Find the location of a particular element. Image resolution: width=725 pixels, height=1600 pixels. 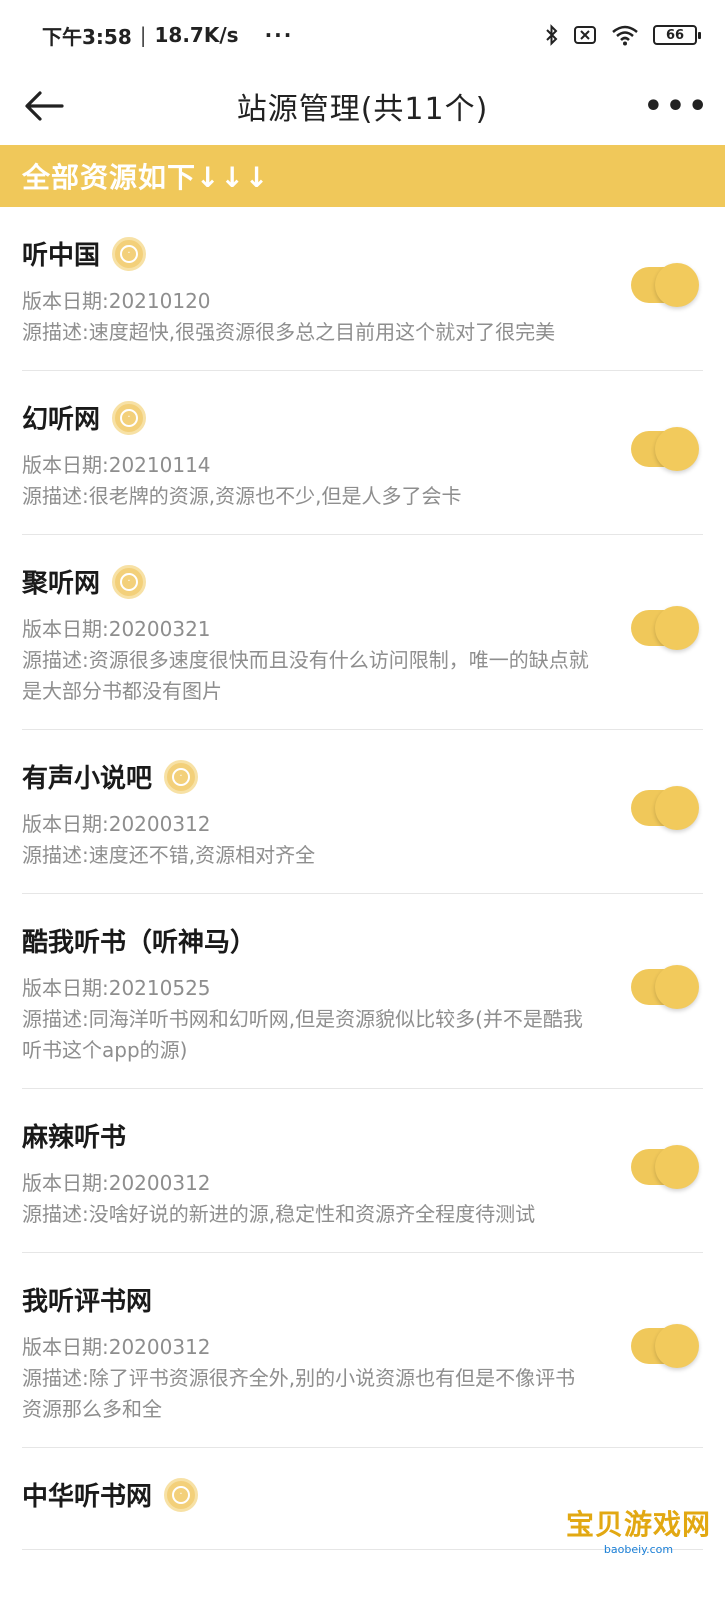

source-description: 源描述:除了评书资源很齐全外,别的小说资源也有但是不像评书资源那么多和全 is located at coordinates (299, 1393).